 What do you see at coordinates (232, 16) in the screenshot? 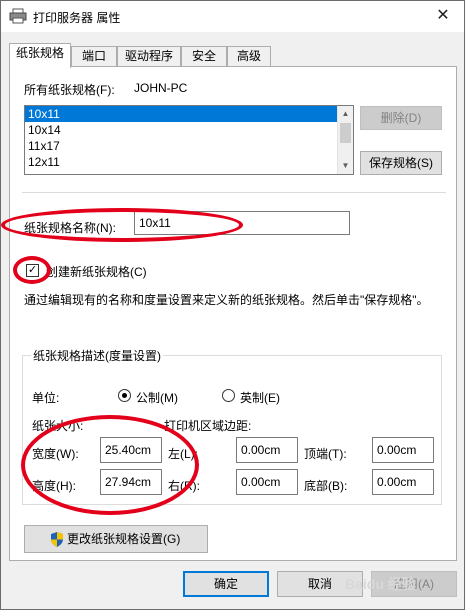
I see `title-bar: 打印服务器 属性 ✕` at bounding box center [232, 16].